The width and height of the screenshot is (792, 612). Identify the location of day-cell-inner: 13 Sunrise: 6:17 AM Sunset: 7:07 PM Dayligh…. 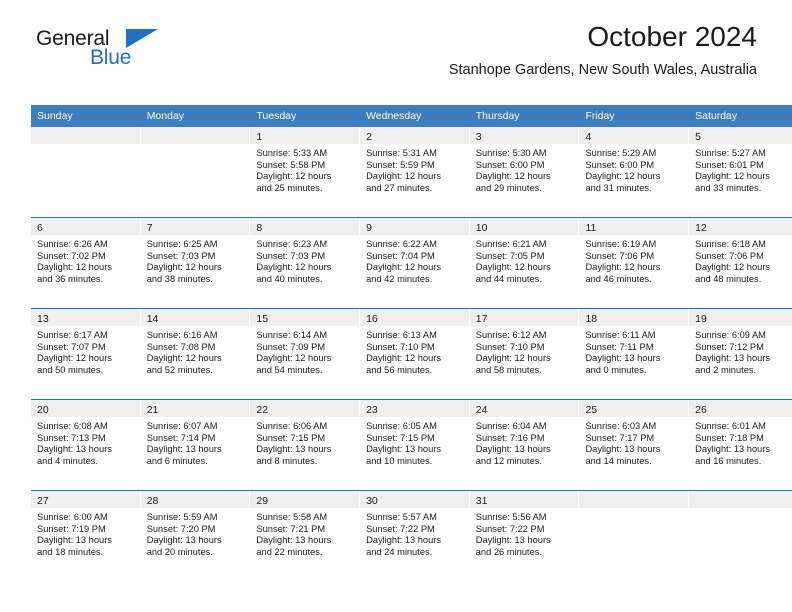
(86, 354).